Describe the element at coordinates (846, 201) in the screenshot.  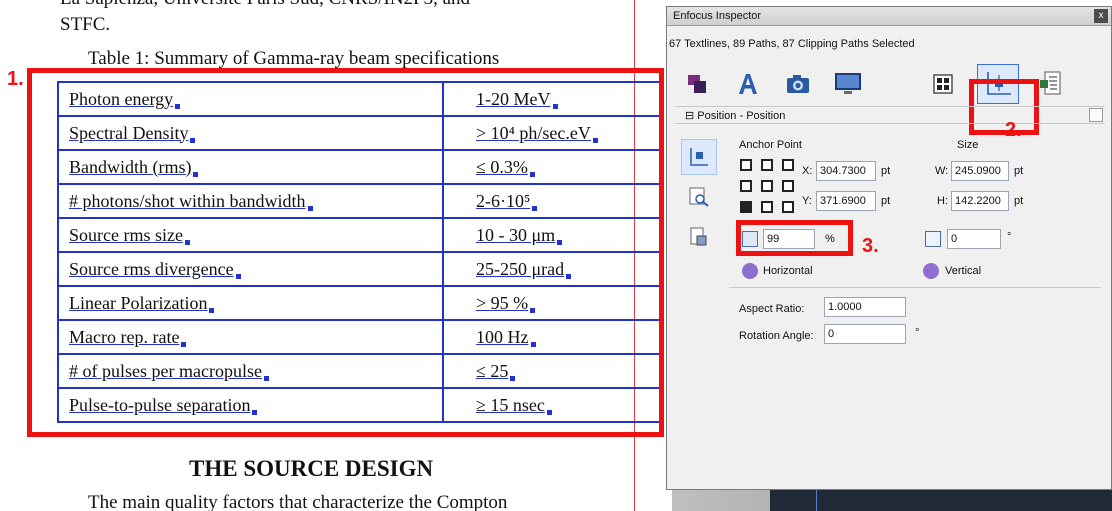
I see `y-input: 371.6900` at that location.